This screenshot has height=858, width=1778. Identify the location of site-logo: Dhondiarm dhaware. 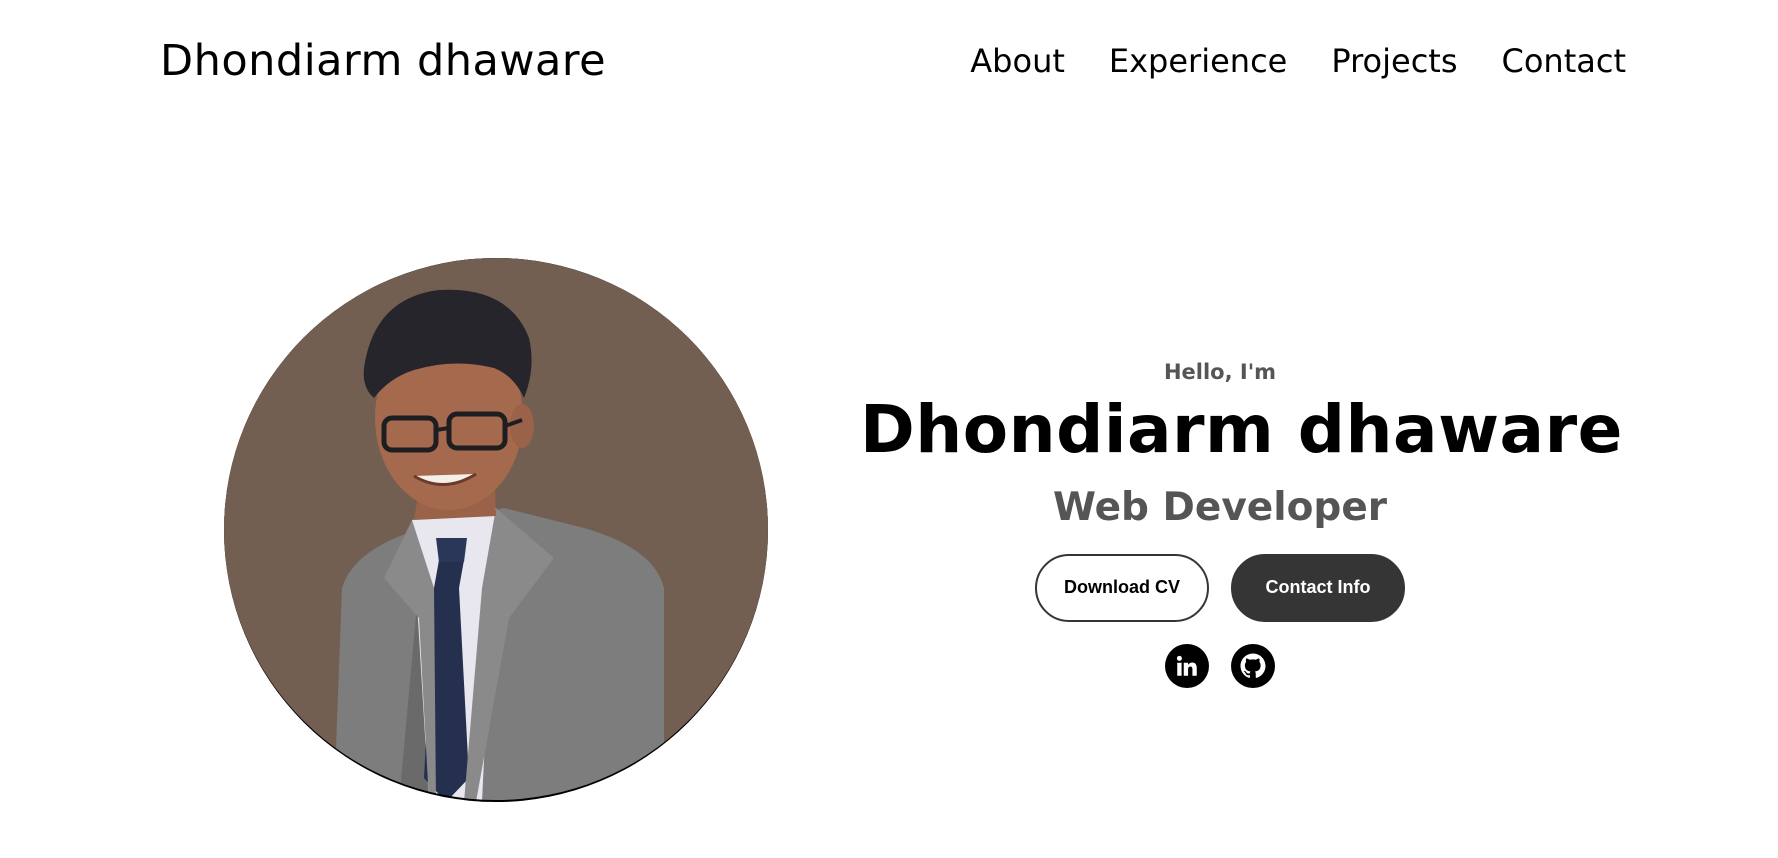
(383, 61).